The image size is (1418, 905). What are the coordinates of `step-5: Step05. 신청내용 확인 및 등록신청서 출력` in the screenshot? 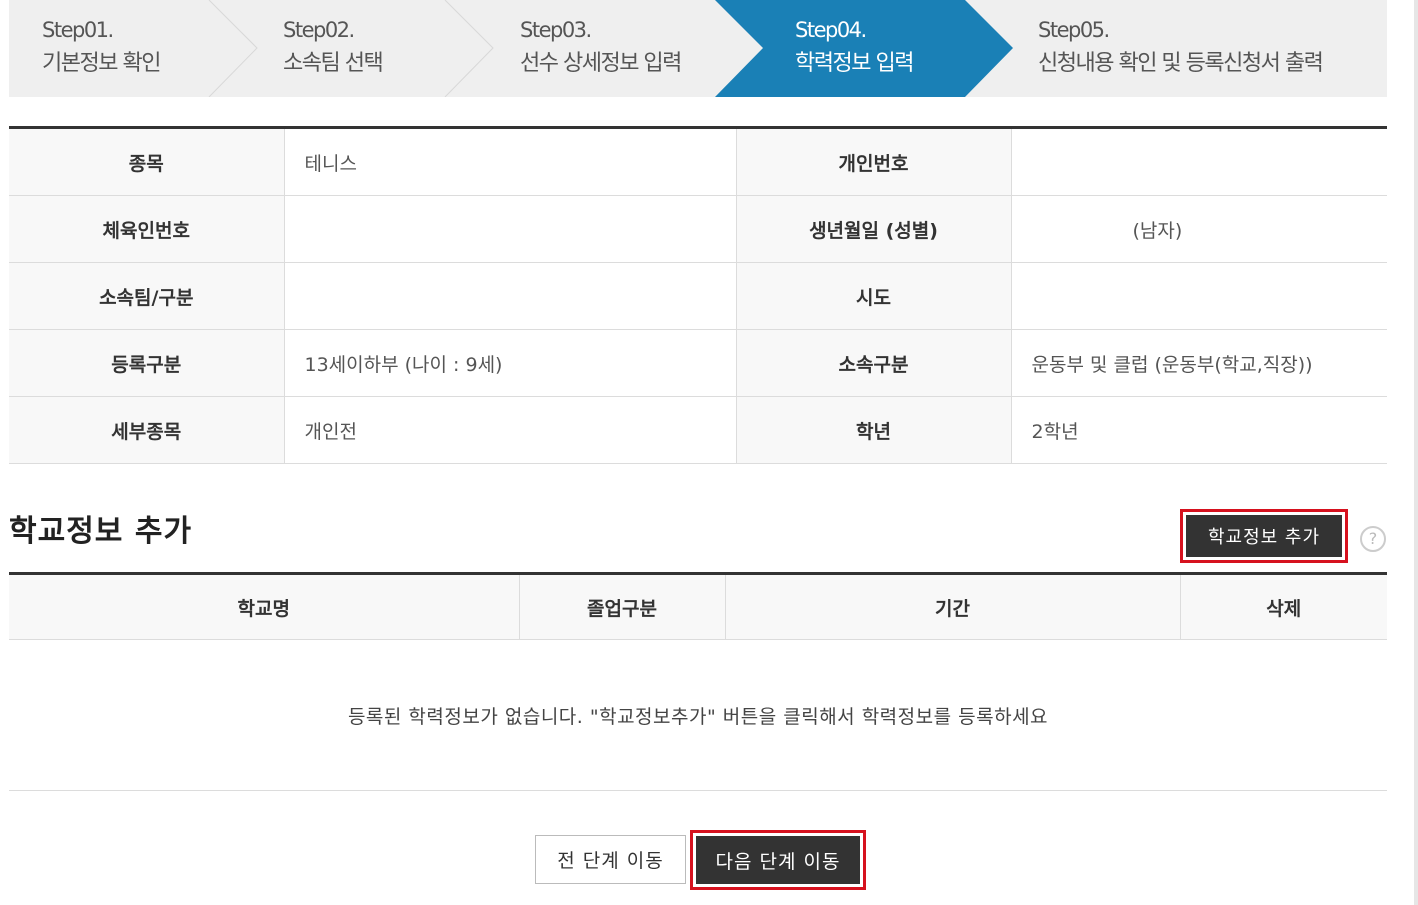 It's located at (1181, 48).